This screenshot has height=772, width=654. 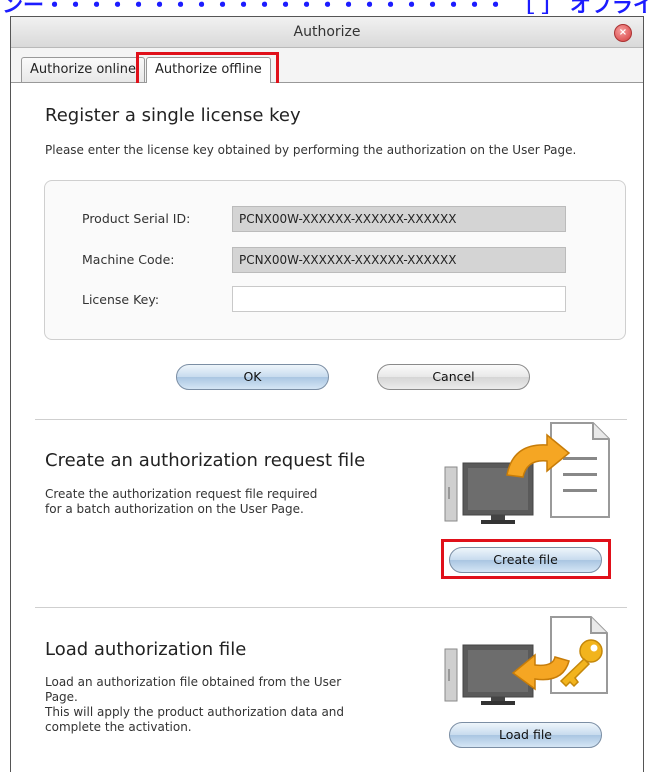 I want to click on machine-code-label: Machine Code:, so click(x=128, y=259).